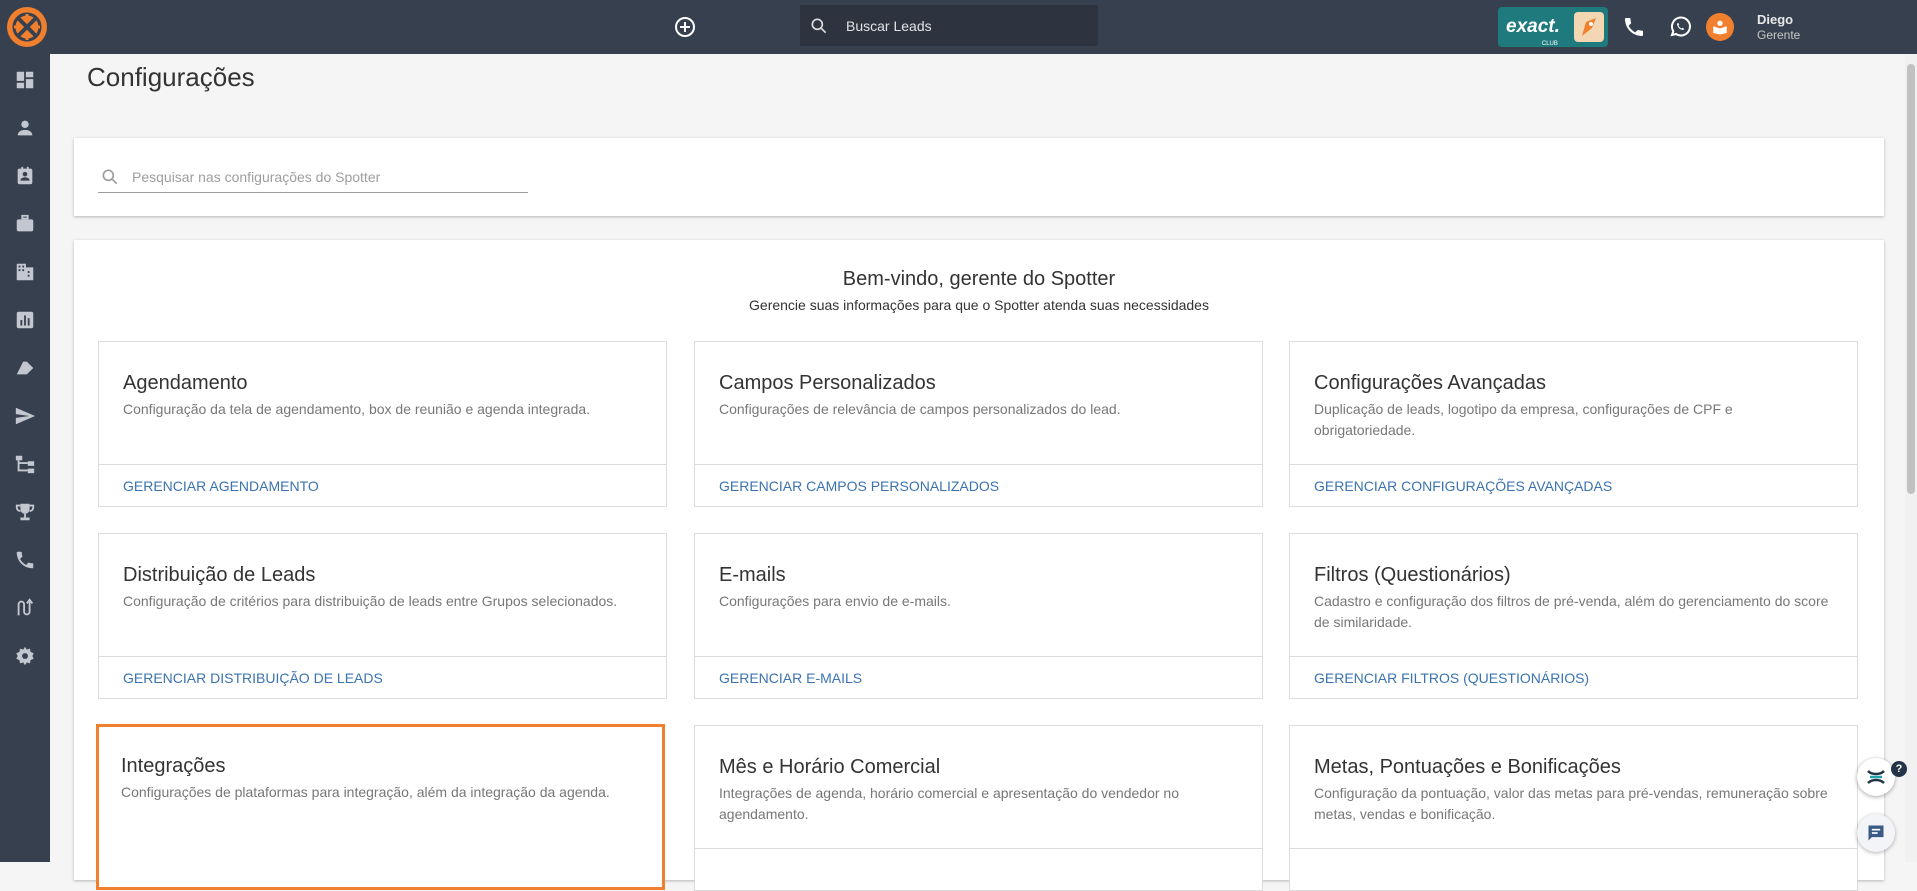  What do you see at coordinates (1589, 27) in the screenshot?
I see `rocket-icon` at bounding box center [1589, 27].